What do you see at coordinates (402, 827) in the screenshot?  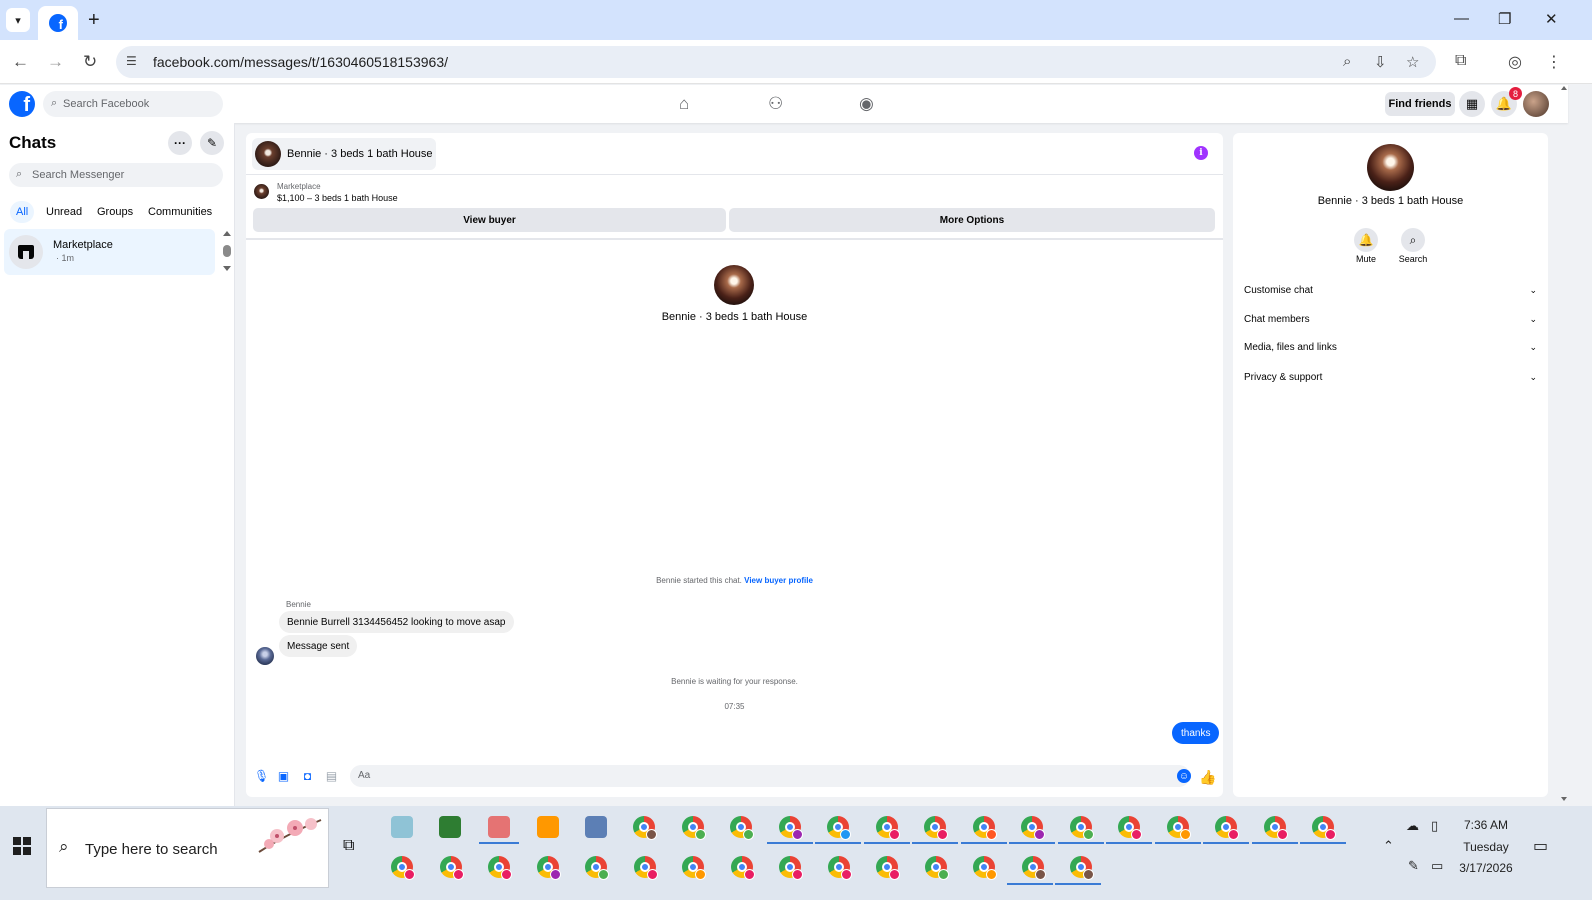 I see `notes-app-icon` at bounding box center [402, 827].